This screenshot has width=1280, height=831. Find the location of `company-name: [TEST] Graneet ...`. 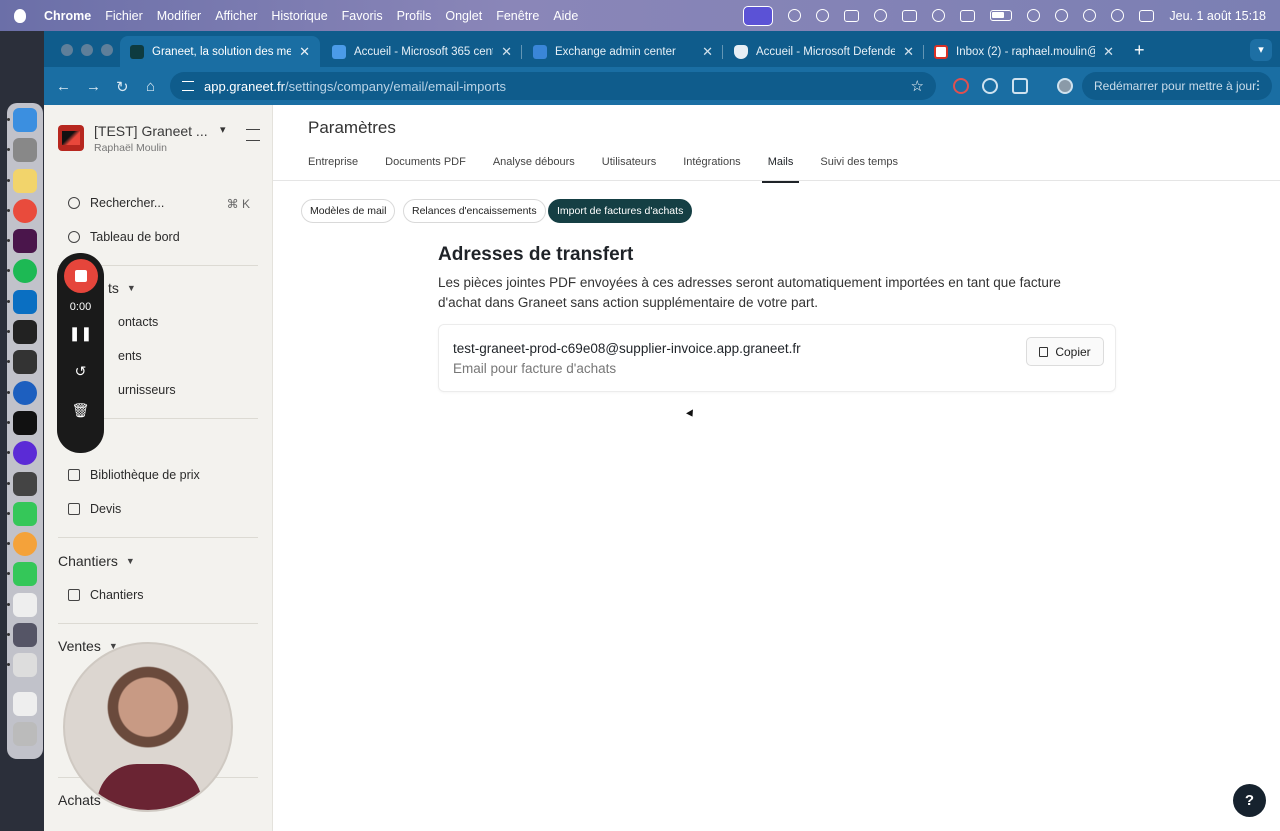

company-name: [TEST] Graneet ... is located at coordinates (151, 131).